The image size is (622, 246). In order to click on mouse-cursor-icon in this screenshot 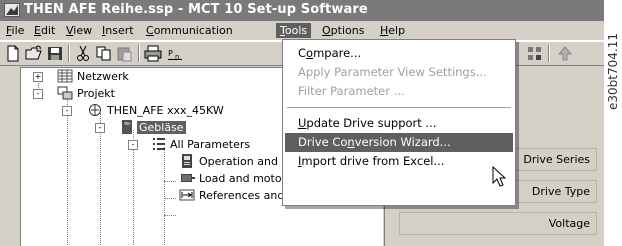, I will do `click(499, 176)`.